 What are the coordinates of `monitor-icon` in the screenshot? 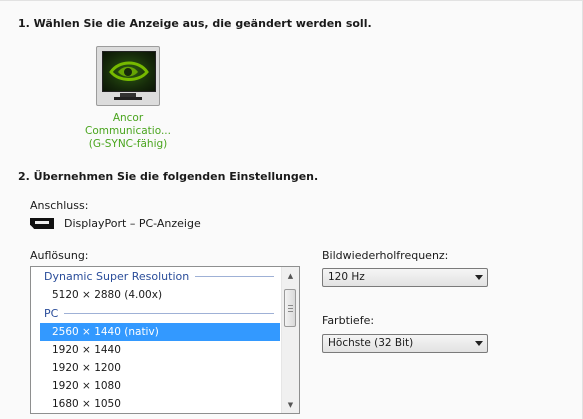 It's located at (128, 76).